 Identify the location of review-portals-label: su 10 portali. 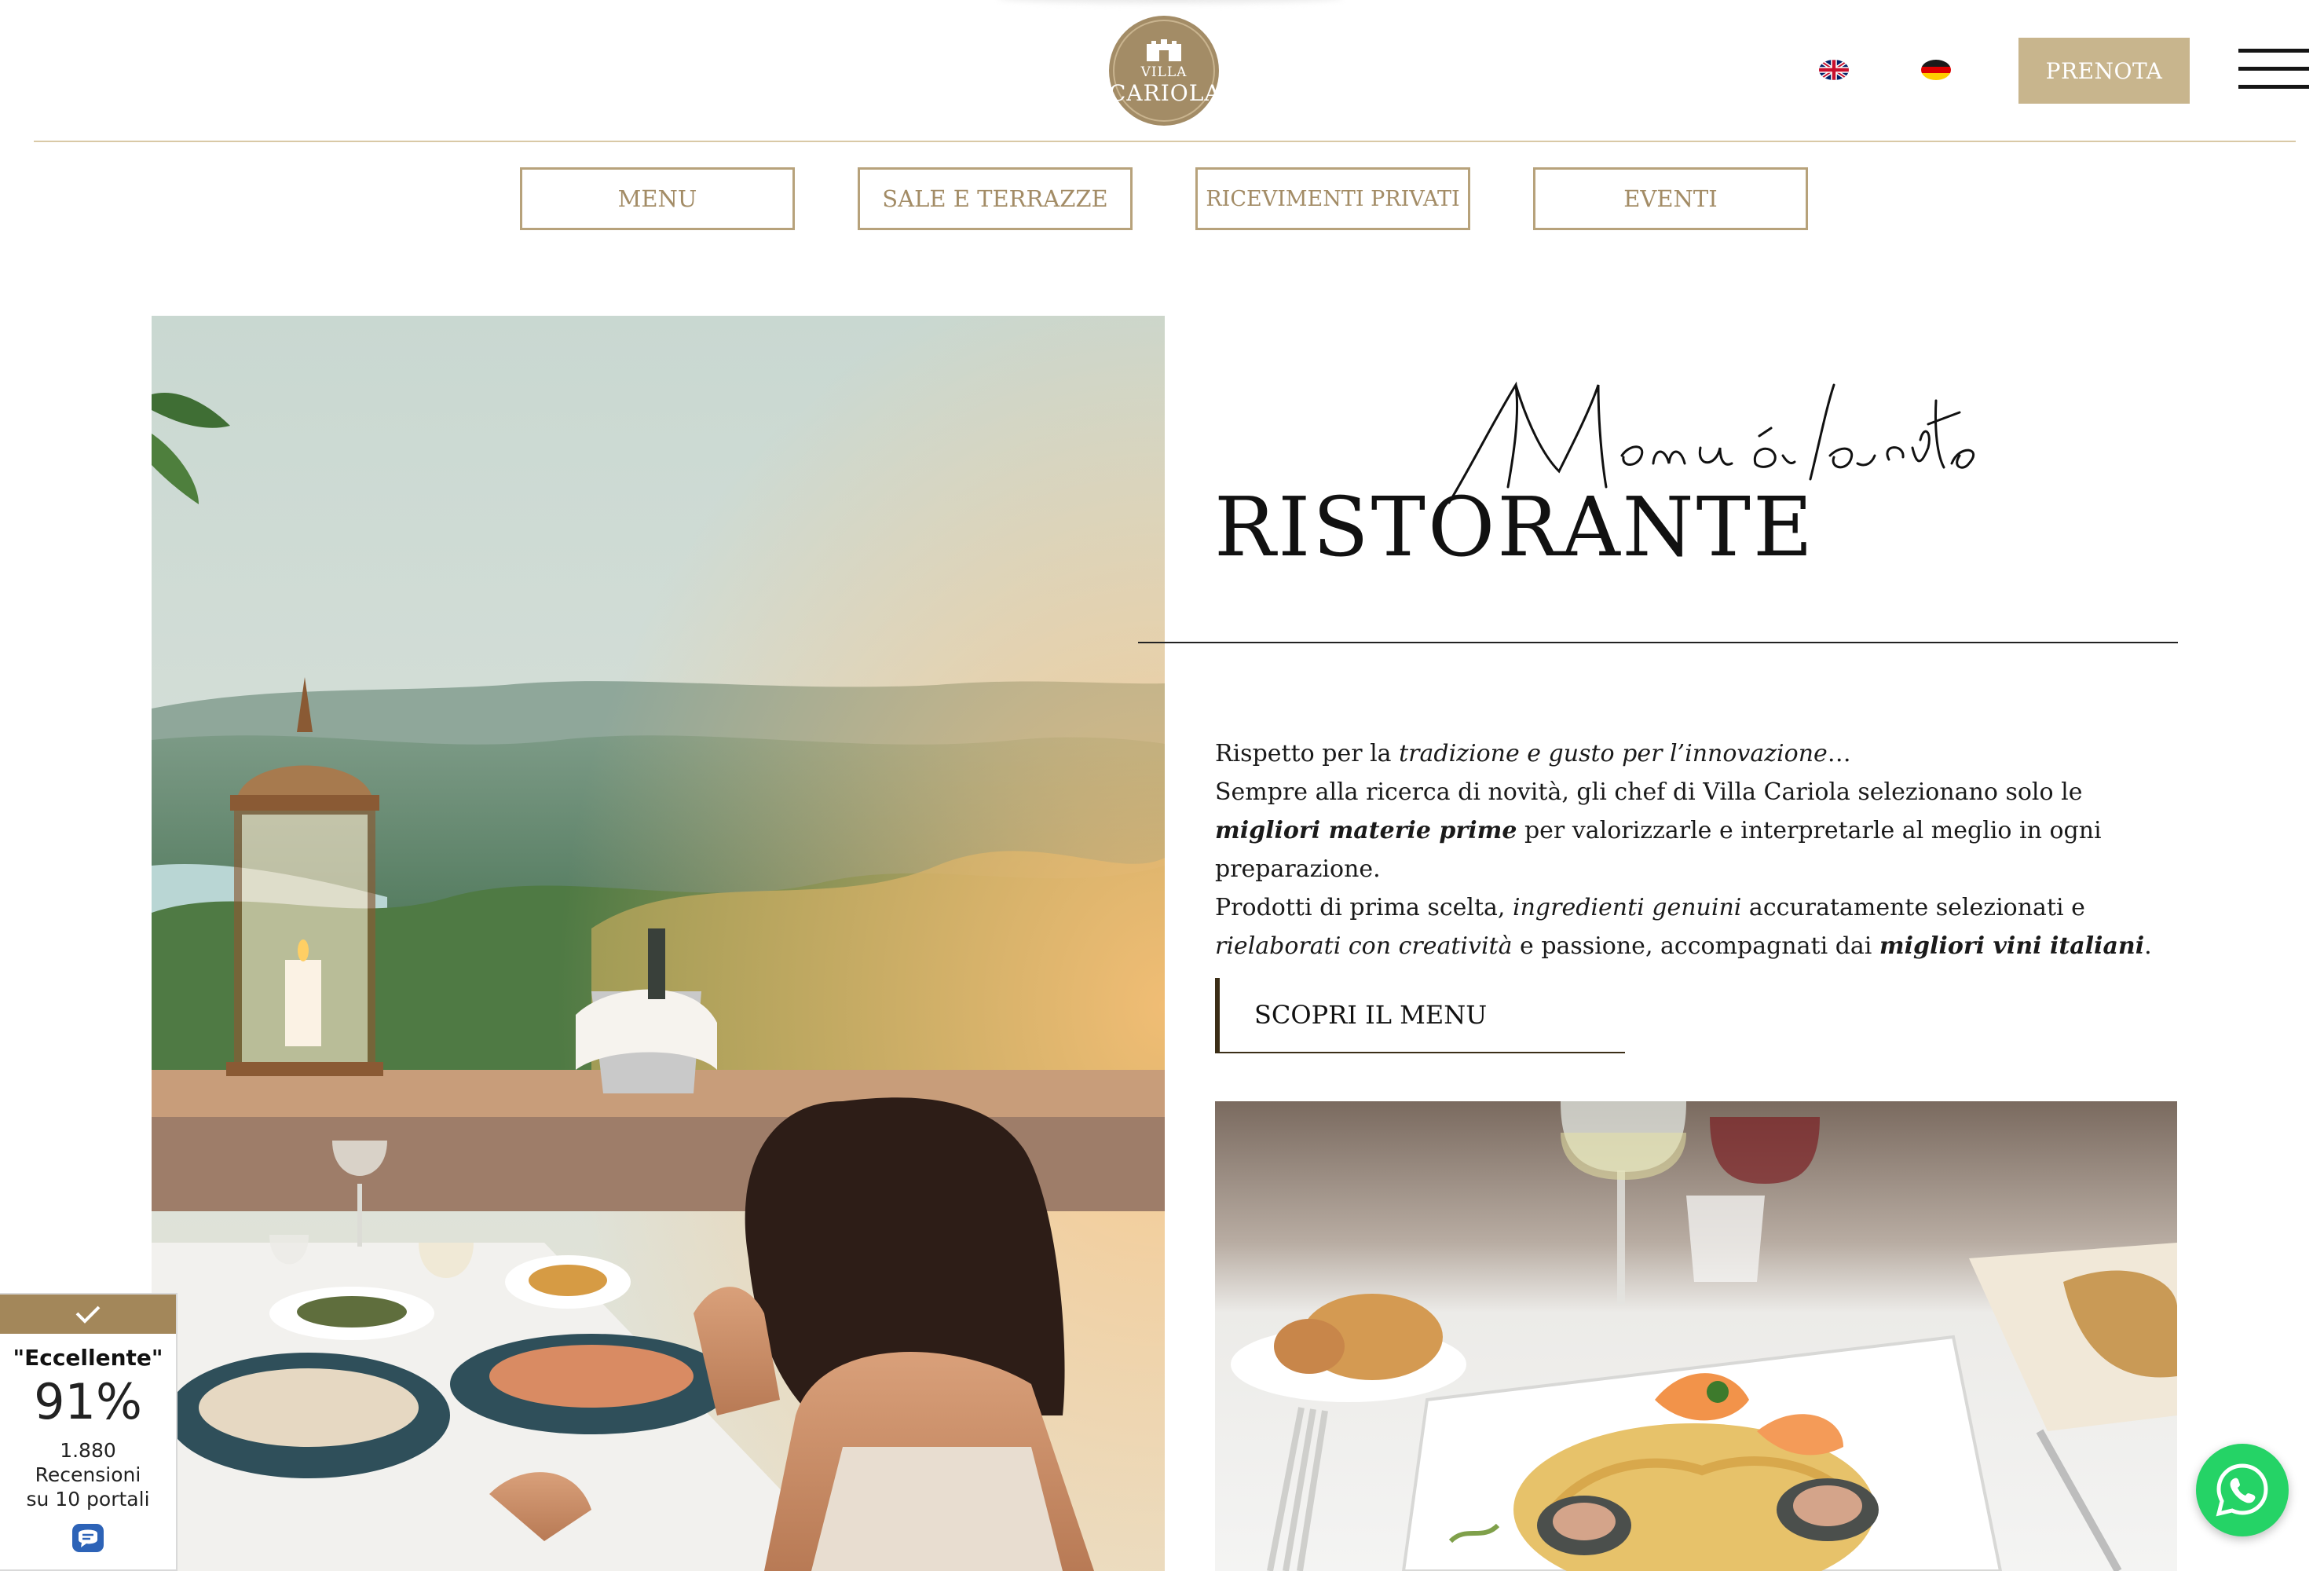
(88, 1499).